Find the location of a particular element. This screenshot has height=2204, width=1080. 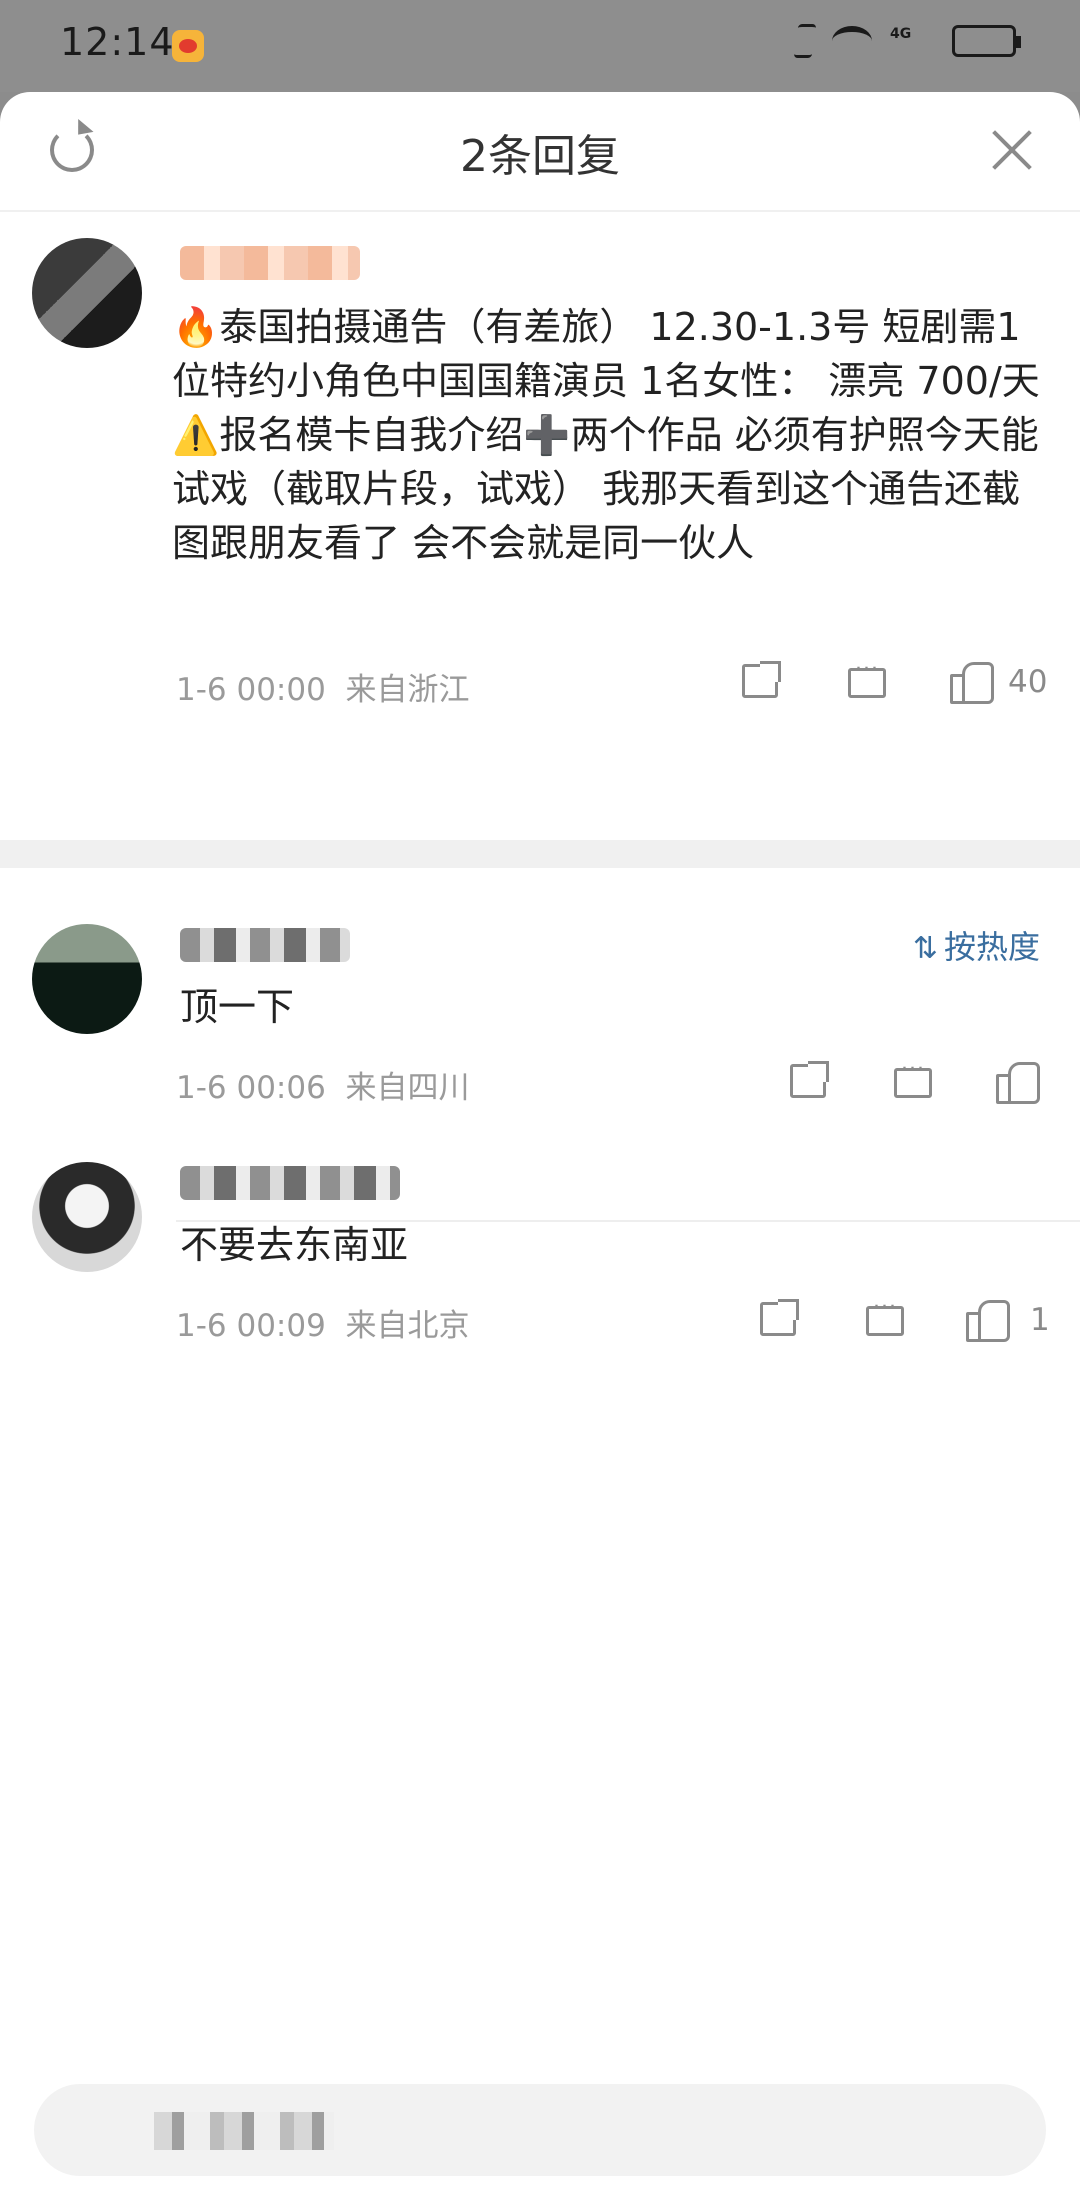

close-icon is located at coordinates (1012, 150).